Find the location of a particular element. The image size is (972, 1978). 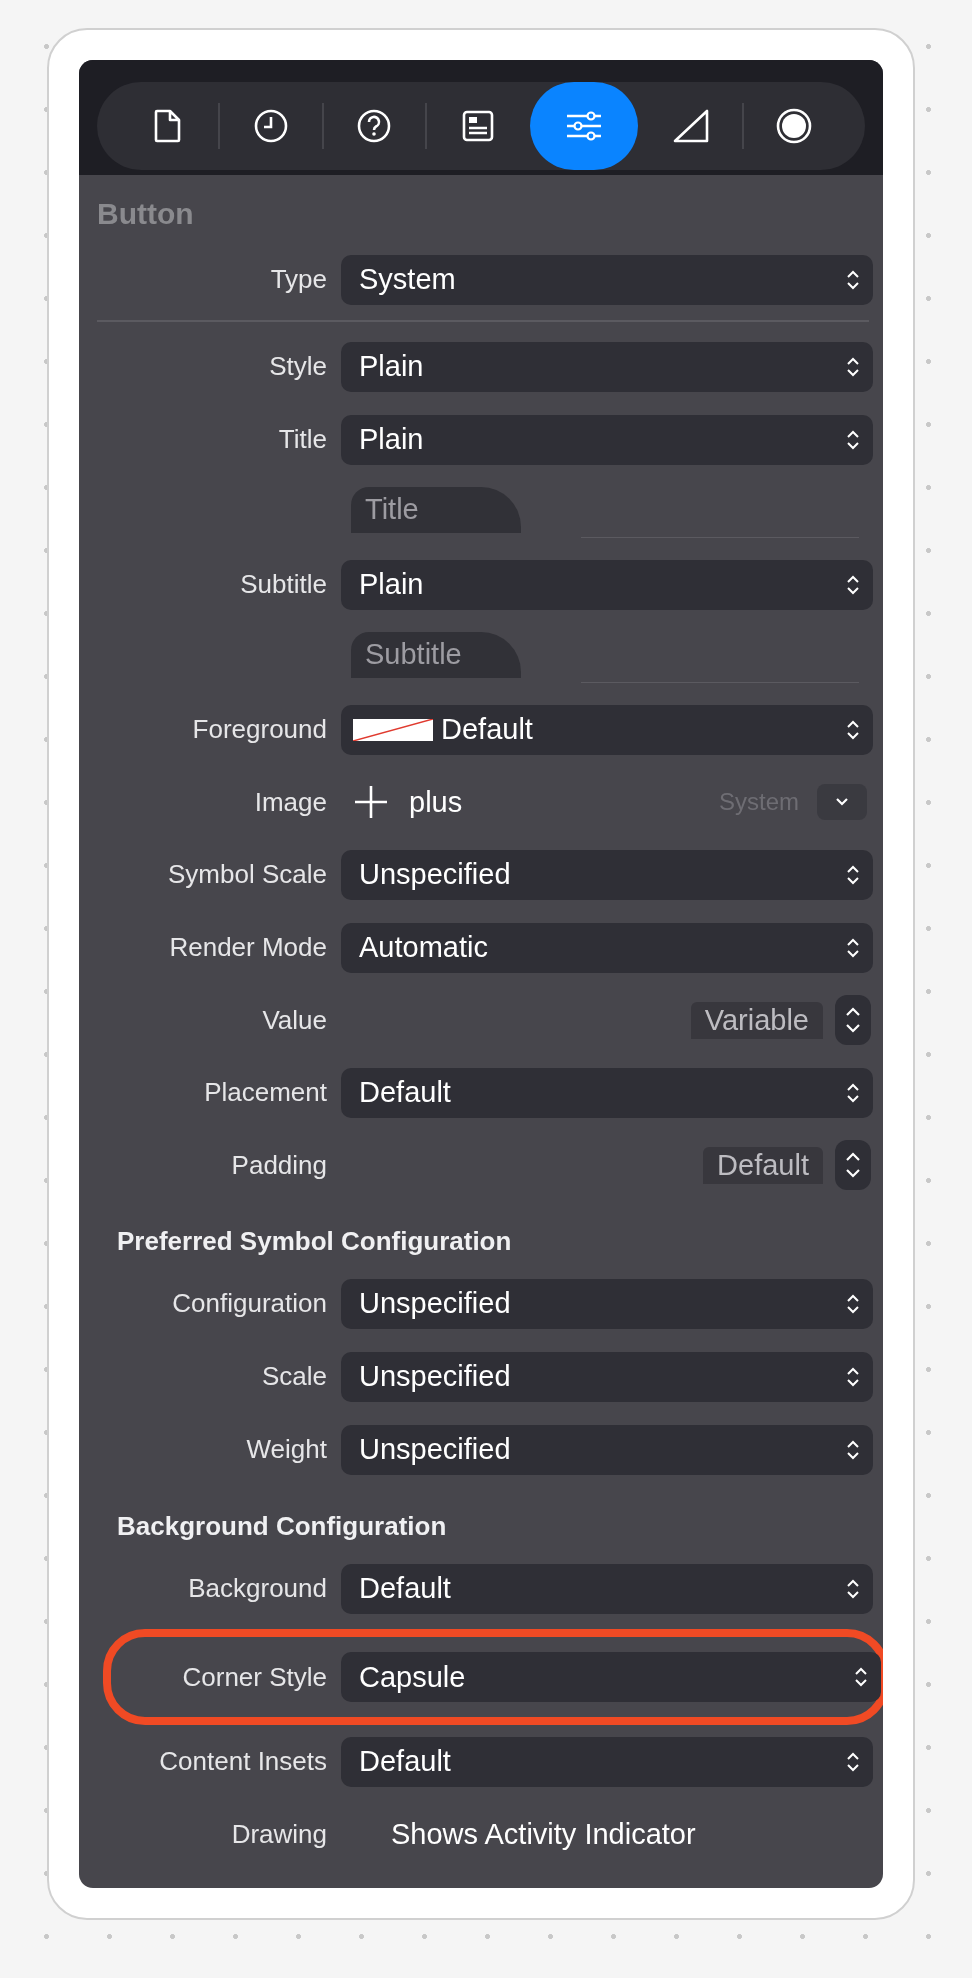

field-label: Subtitle is located at coordinates (283, 584).